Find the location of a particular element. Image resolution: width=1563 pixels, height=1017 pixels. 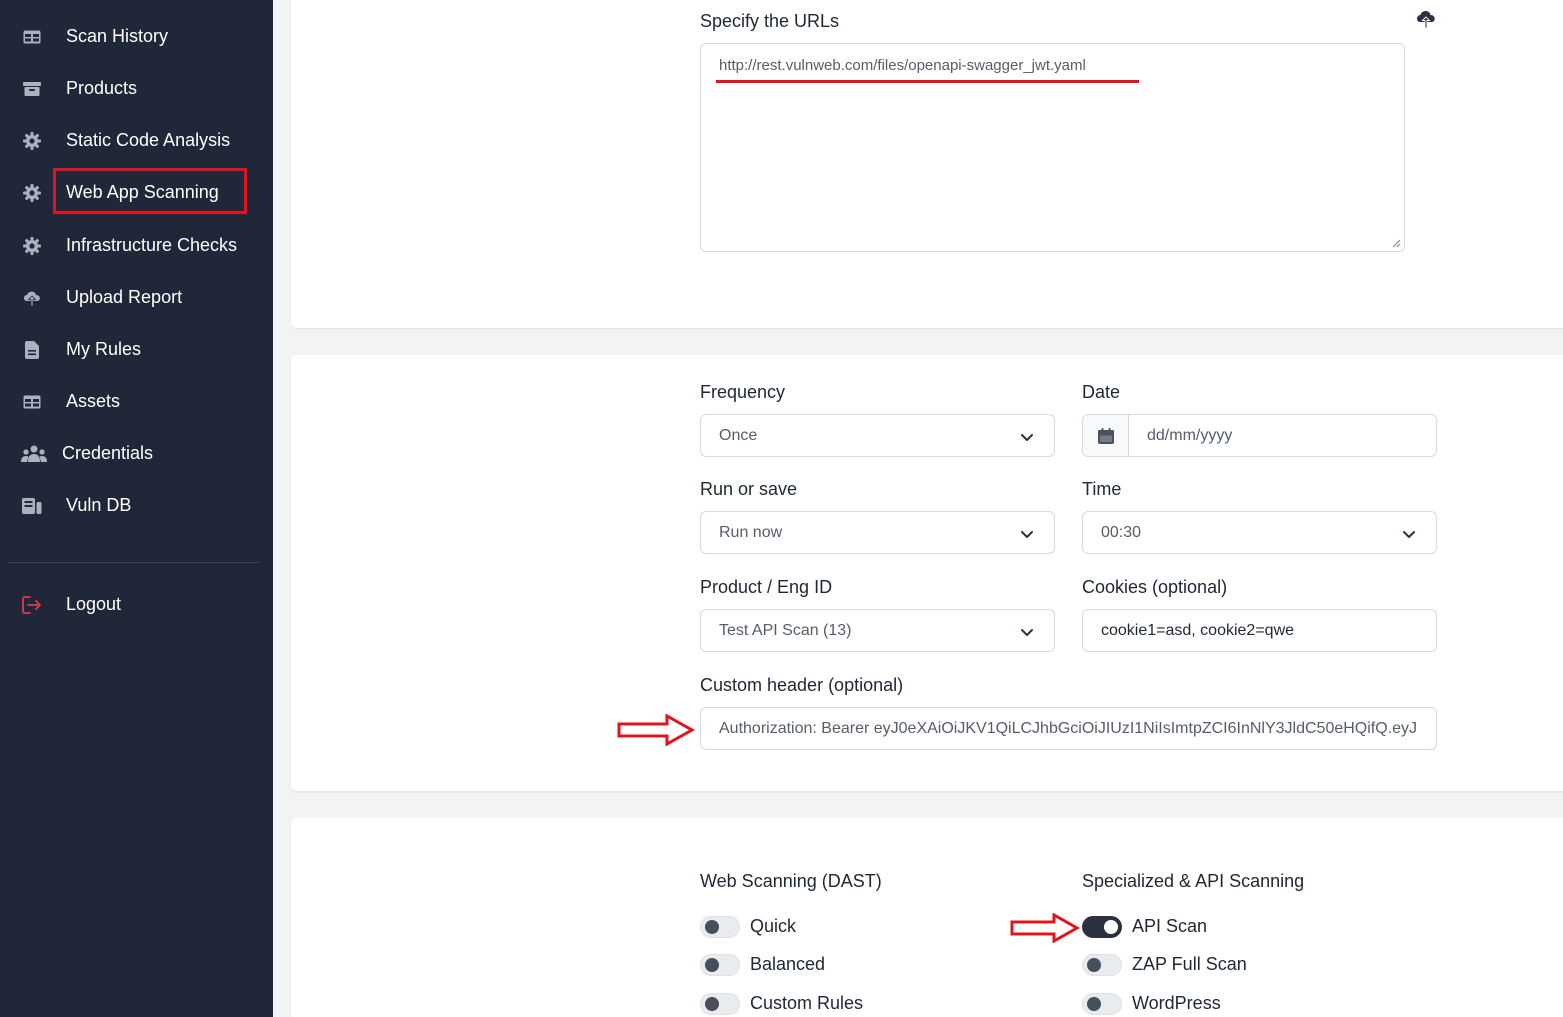

api-title: Specialized & API Scanning is located at coordinates (1193, 881).